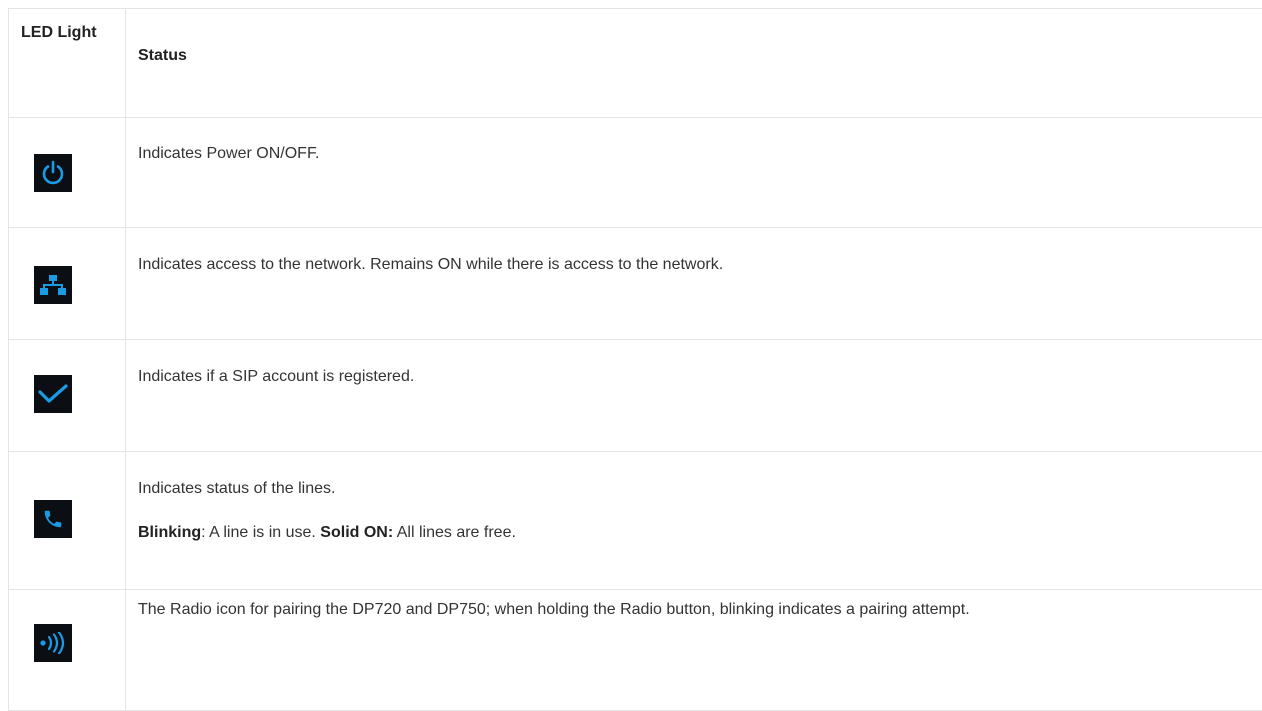 The width and height of the screenshot is (1262, 711). Describe the element at coordinates (694, 173) in the screenshot. I see `status-cell: Indicates Power ON/OFF.` at that location.